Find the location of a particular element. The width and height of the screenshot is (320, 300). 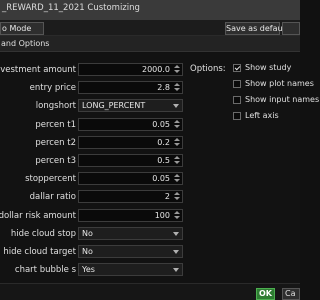

input-row: entry price 2.8 is located at coordinates (95, 88).